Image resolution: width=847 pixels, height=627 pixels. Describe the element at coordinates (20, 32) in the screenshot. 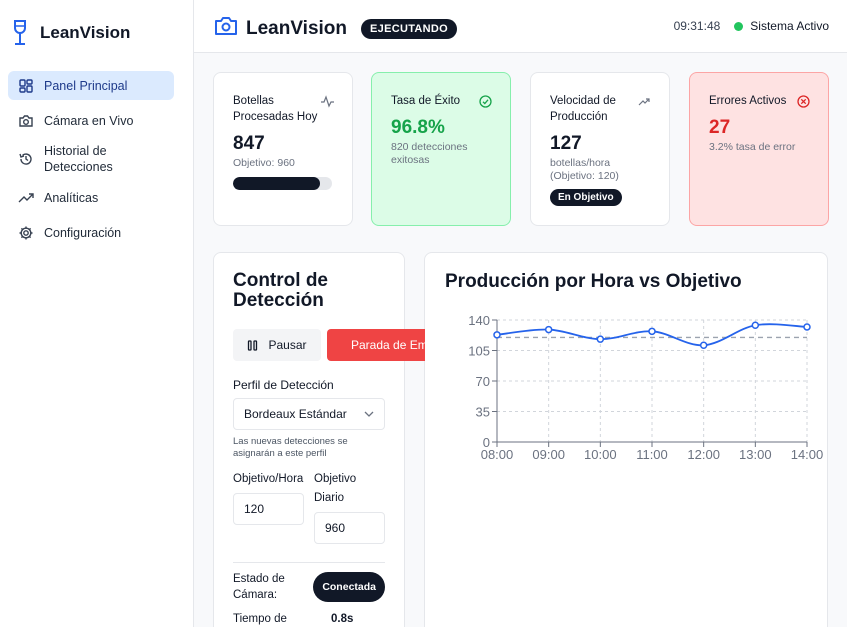

I see `wine-glass-icon` at that location.